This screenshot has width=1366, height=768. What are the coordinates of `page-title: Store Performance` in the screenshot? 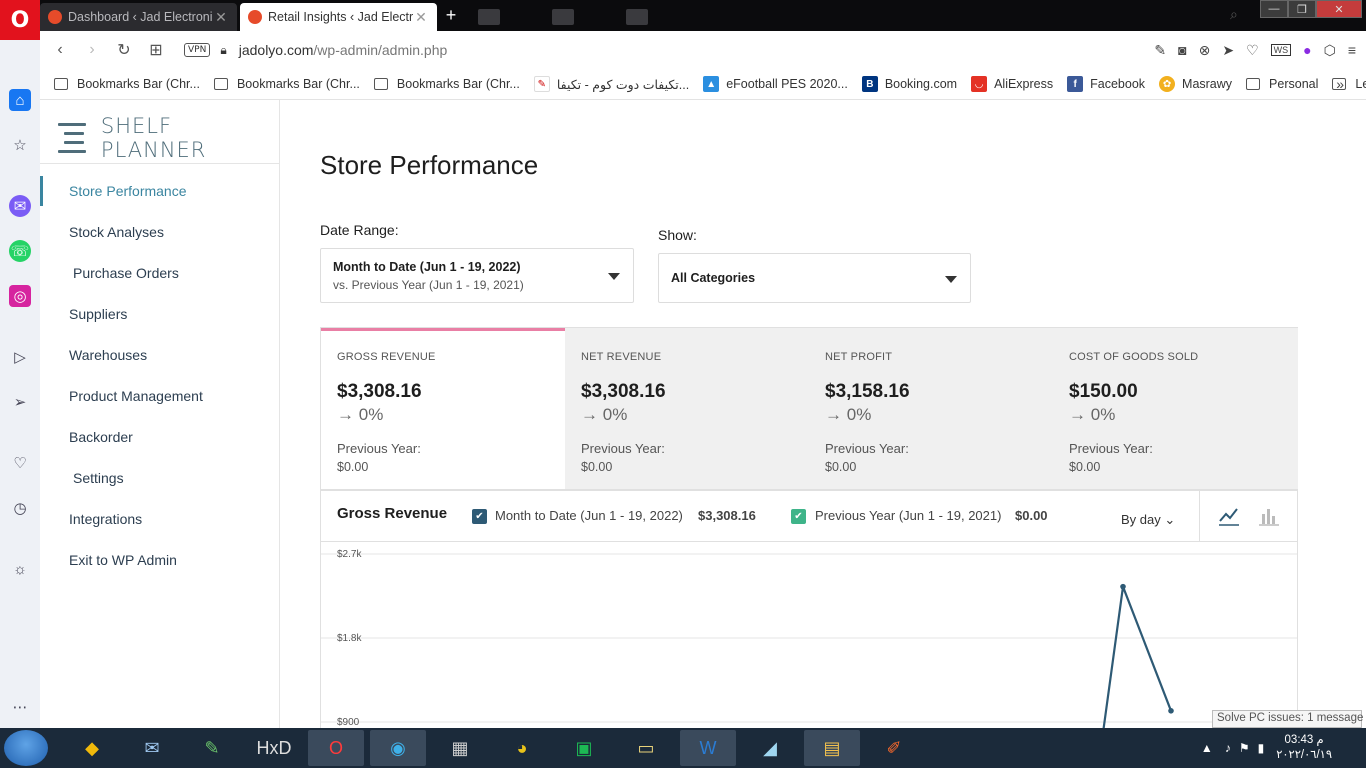 It's located at (429, 165).